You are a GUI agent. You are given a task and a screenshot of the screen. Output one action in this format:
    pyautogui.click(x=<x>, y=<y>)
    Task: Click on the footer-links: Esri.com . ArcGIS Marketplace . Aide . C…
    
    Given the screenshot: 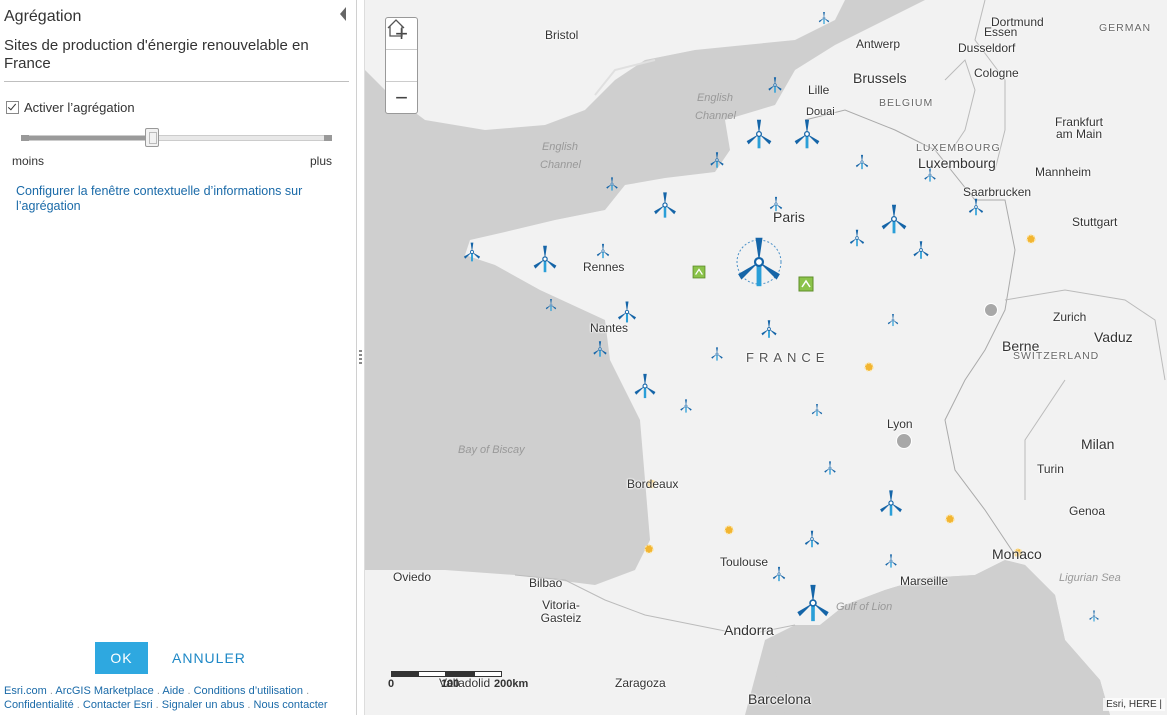 What is the action you would take?
    pyautogui.click(x=166, y=698)
    